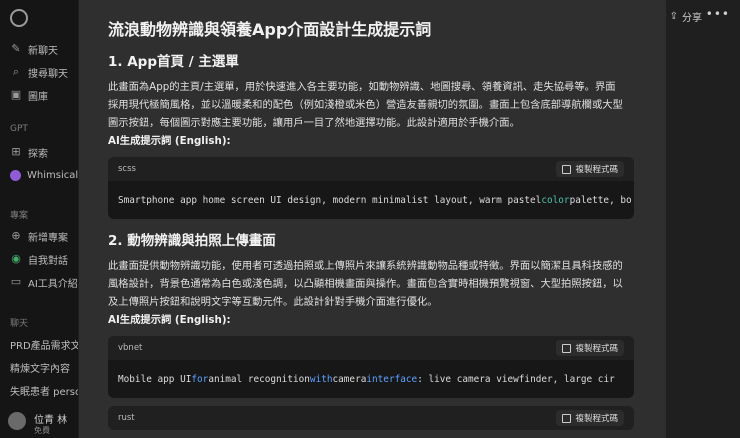 This screenshot has height=438, width=740. What do you see at coordinates (43, 51) in the screenshot?
I see `sidebar-item-label: 新聊天` at bounding box center [43, 51].